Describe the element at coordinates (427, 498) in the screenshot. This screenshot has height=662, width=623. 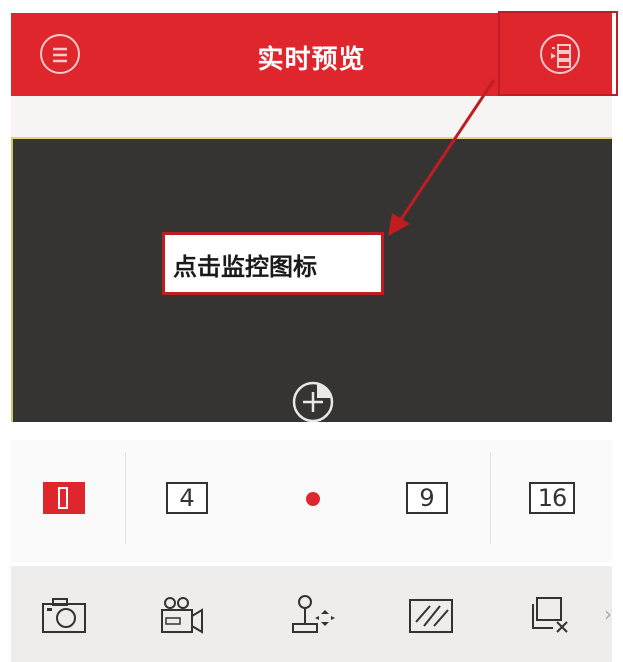
I see `split-9-button: 9` at that location.